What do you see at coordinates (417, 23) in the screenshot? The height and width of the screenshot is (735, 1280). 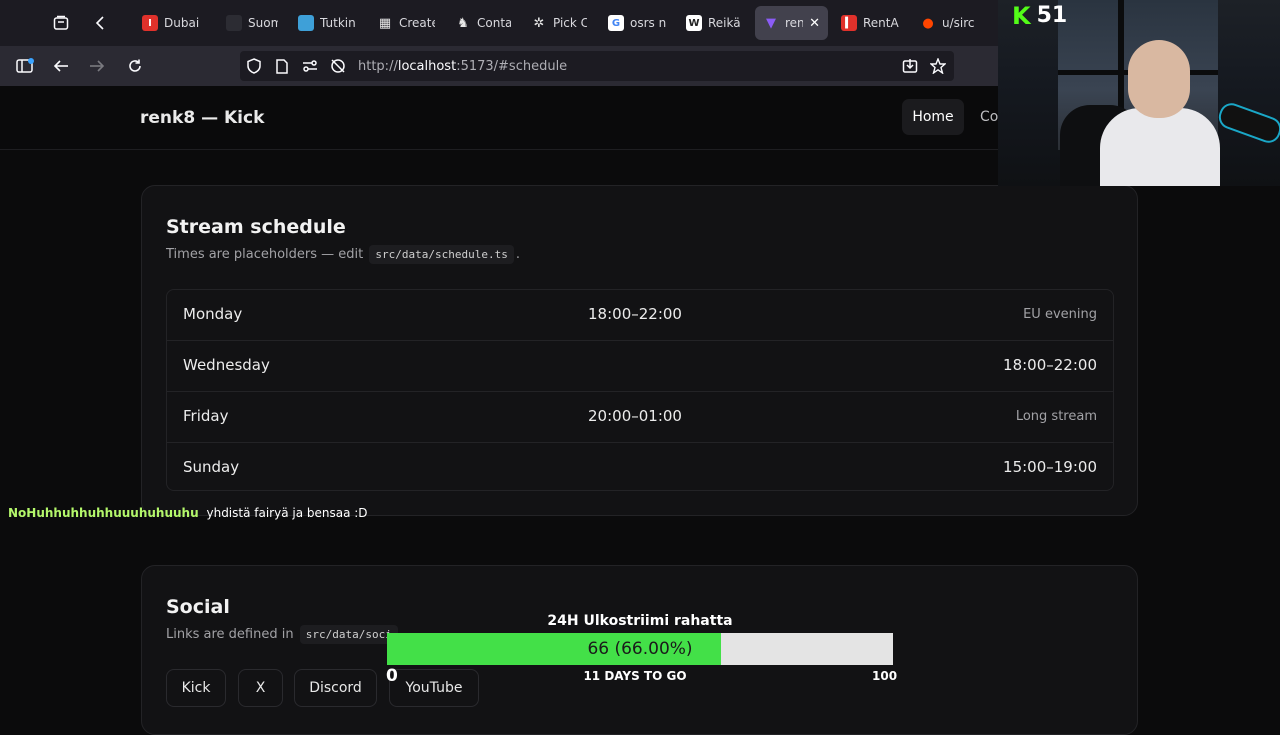 I see `browser-tab-label: Create` at bounding box center [417, 23].